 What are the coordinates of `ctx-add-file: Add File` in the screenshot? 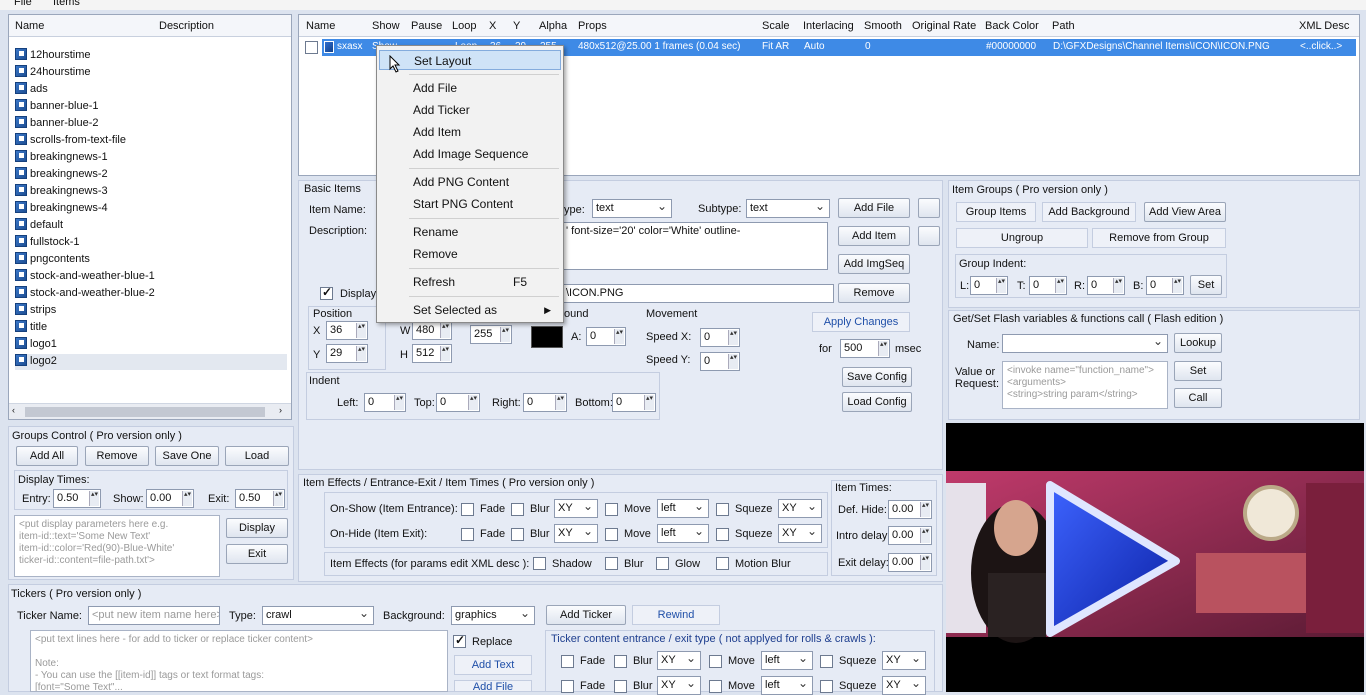 It's located at (470, 88).